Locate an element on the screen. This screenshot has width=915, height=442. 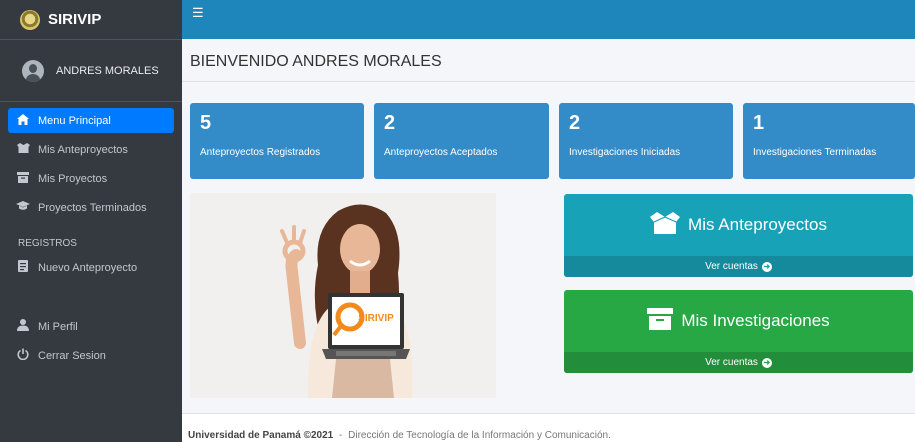
card-header: Mis Investigaciones is located at coordinates (738, 321).